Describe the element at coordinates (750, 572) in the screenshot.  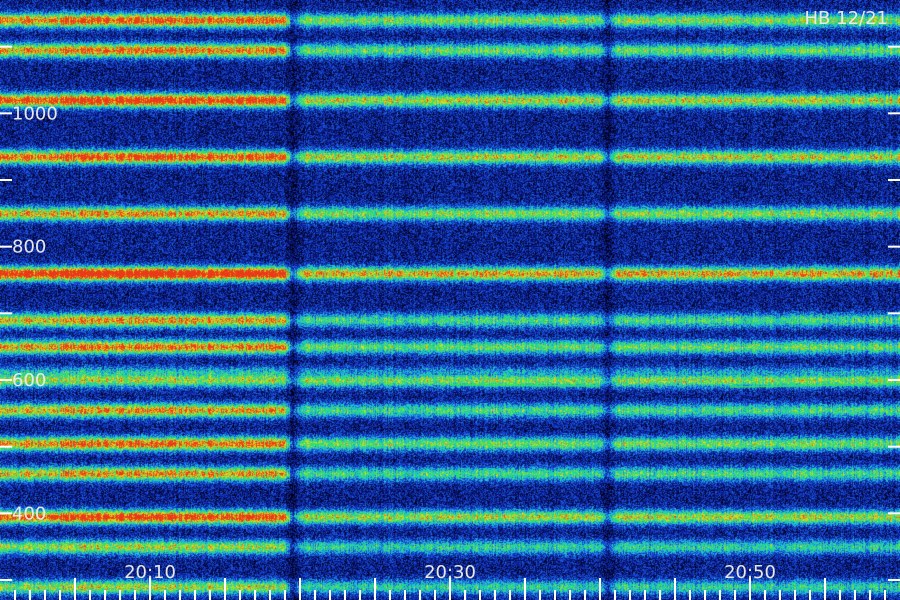
I see `x-tick-label: 20:50` at that location.